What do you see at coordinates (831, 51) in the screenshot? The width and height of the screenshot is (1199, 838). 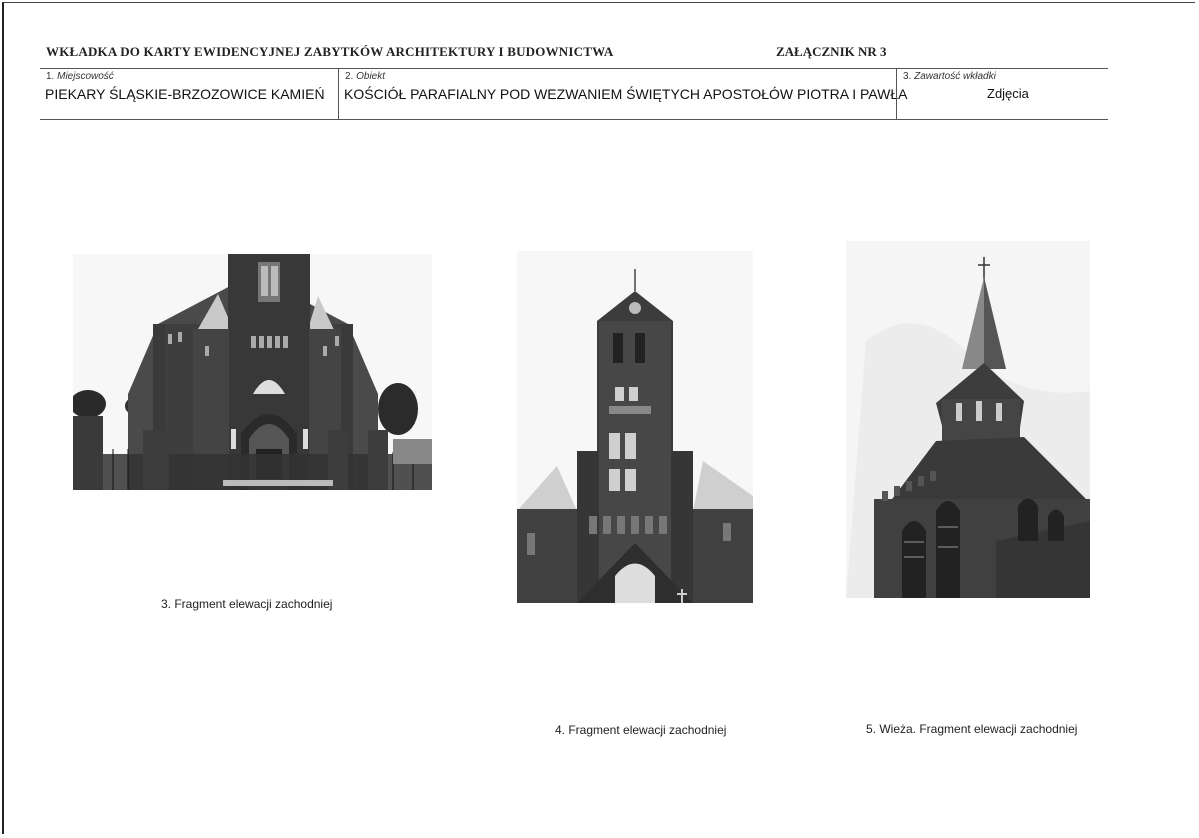 I see `annex-label: ZAŁĄCZNIK NR 3` at bounding box center [831, 51].